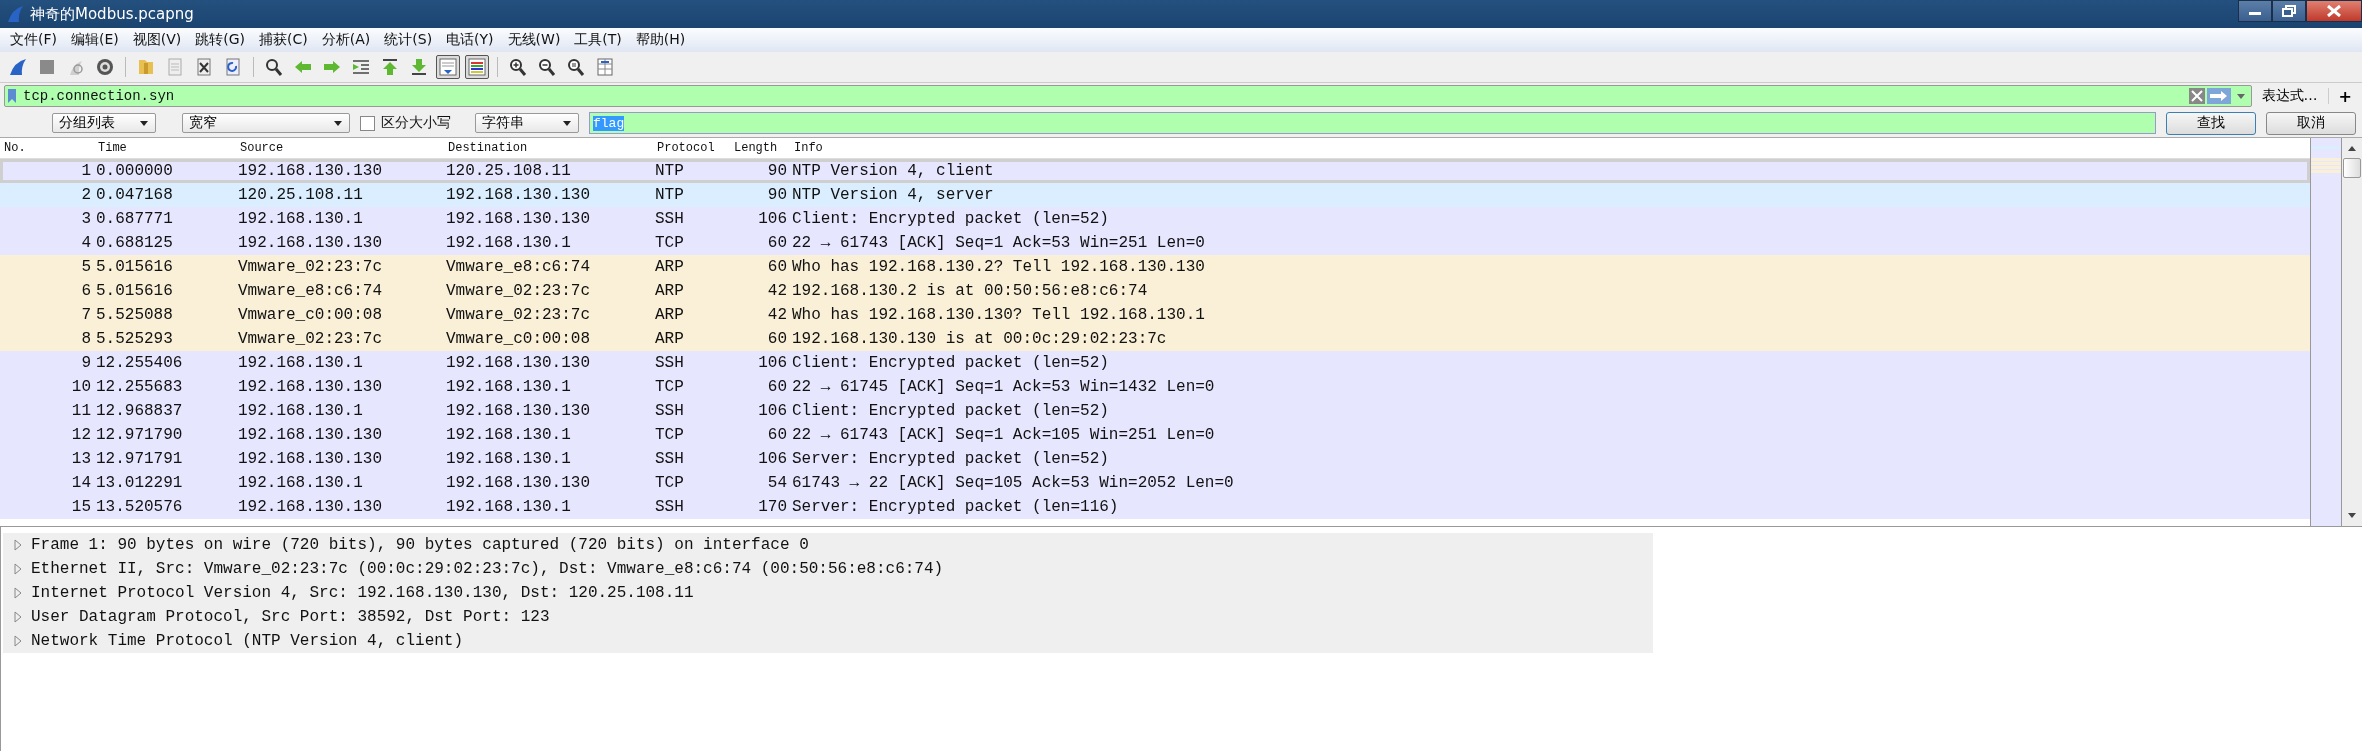 The height and width of the screenshot is (751, 2362). What do you see at coordinates (1155, 195) in the screenshot?
I see `packet-row: 2 0.047168 120.25.108.11 192.168.130.130 NTP 90 NTP Version 4, server` at bounding box center [1155, 195].